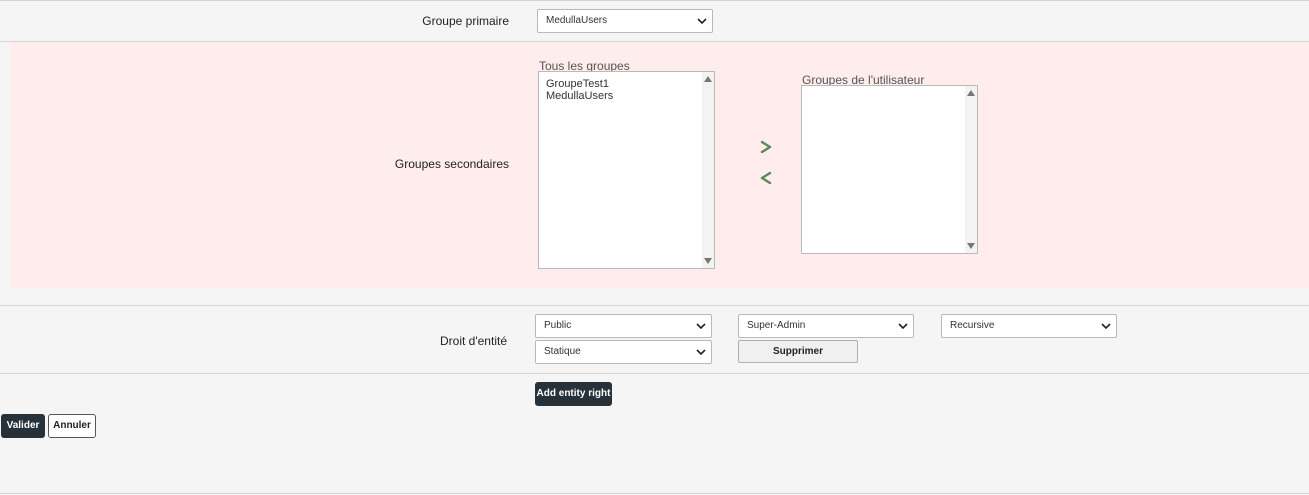  Describe the element at coordinates (654, 0) in the screenshot. I see `top-divider` at that location.